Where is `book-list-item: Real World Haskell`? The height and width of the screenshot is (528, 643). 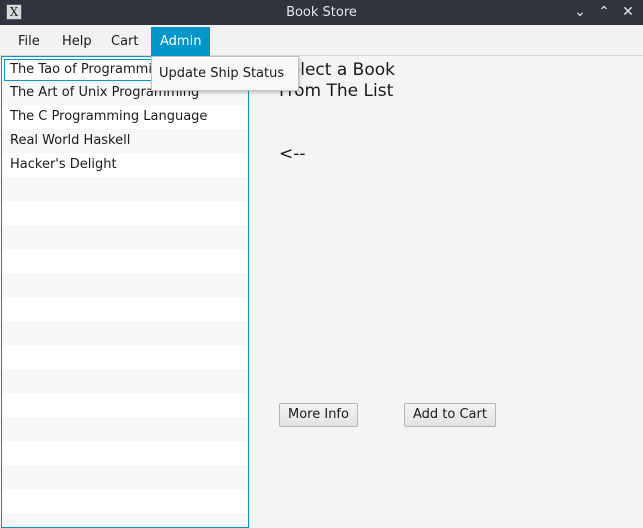 book-list-item: Real World Haskell is located at coordinates (125, 141).